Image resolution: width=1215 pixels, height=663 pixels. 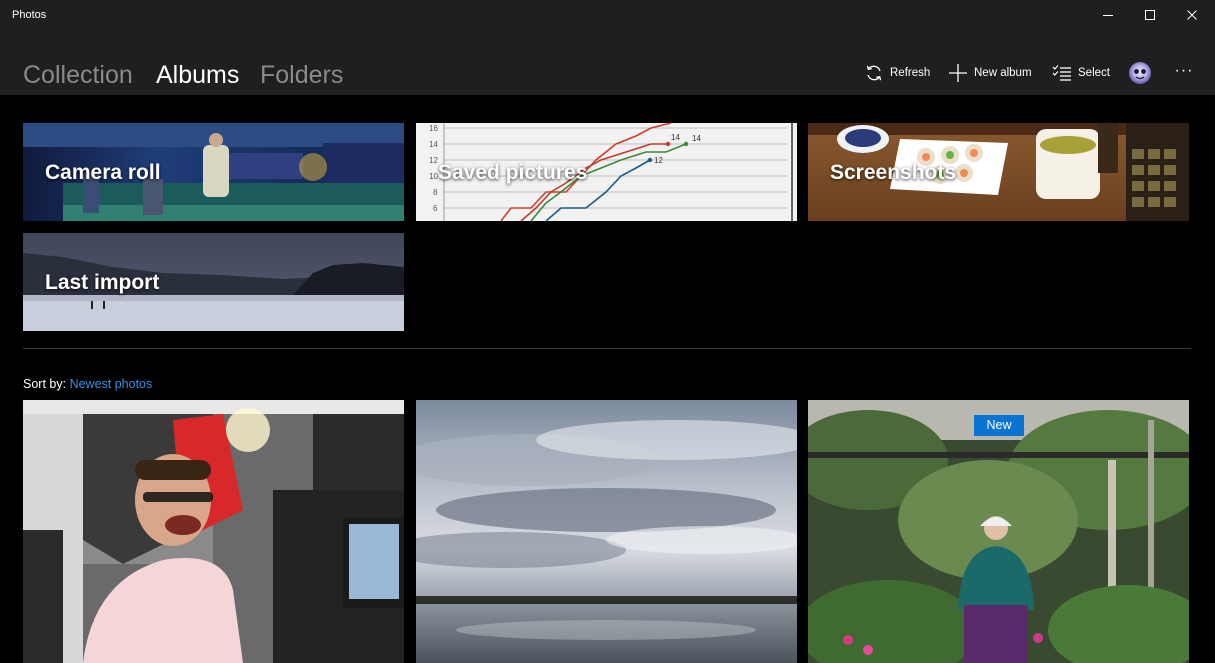 I want to click on album-label: Camera roll, so click(x=103, y=172).